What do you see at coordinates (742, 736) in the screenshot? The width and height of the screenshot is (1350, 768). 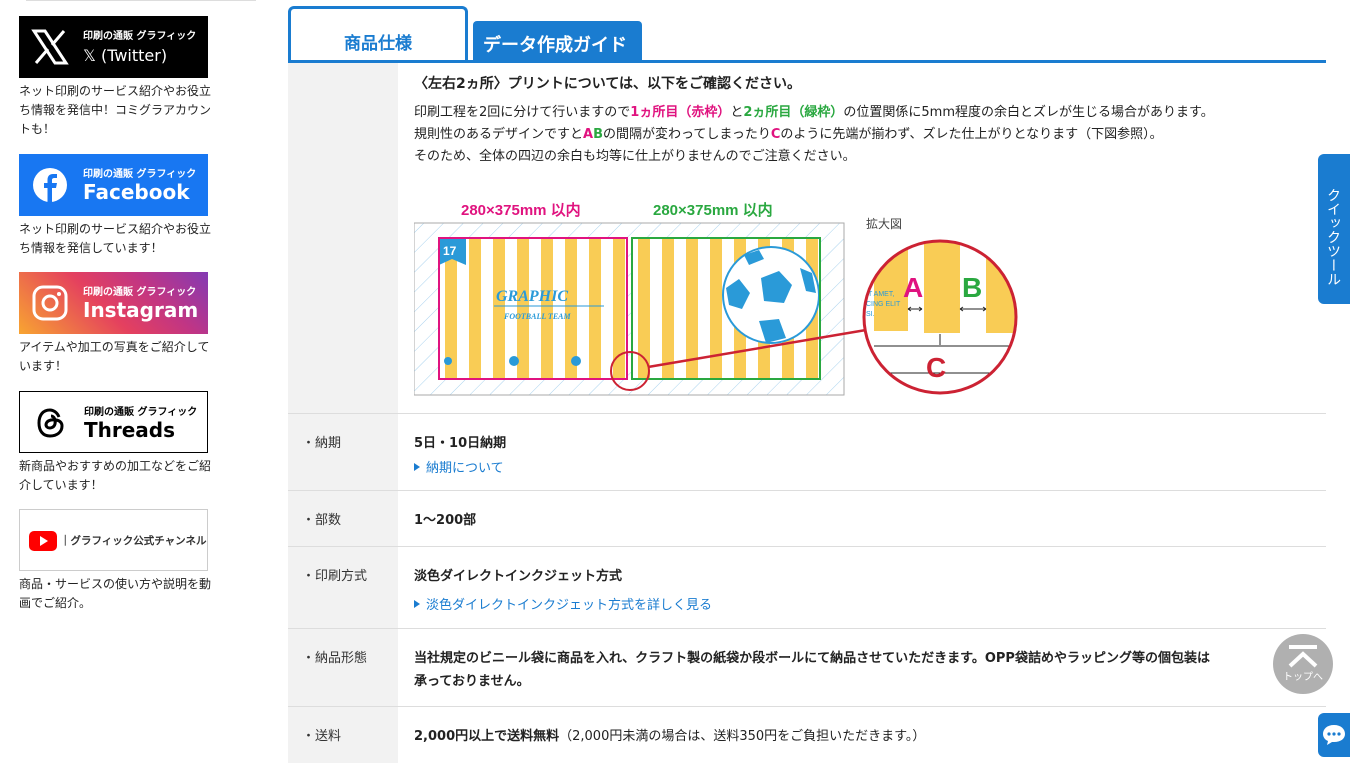 I see `shipping-note: （2,000円未満の場合は、送料350円をご負担いただきます。）` at bounding box center [742, 736].